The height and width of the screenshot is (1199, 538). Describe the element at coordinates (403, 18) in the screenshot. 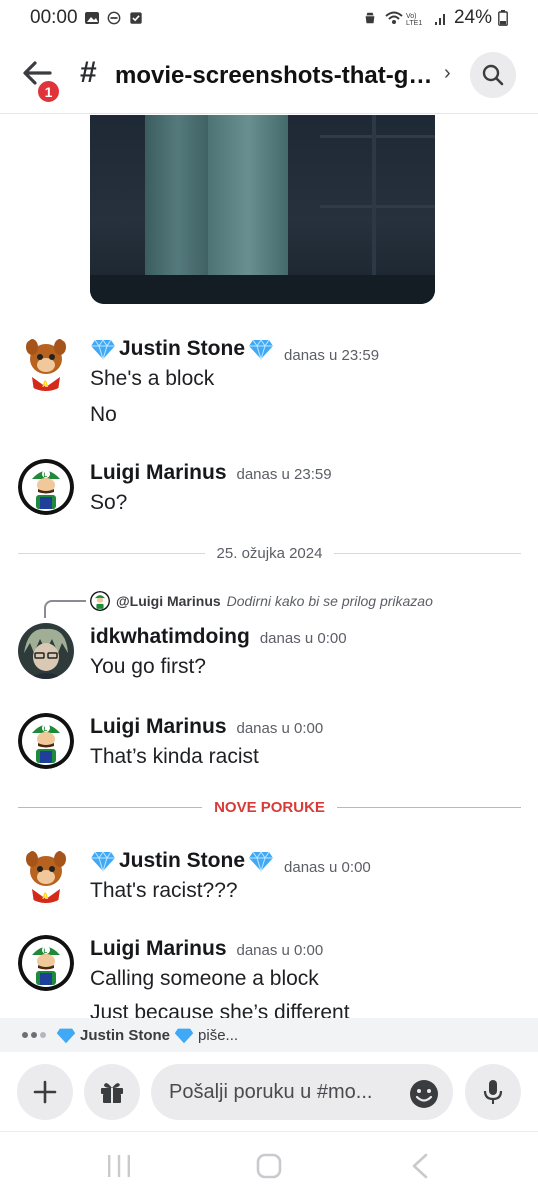

I see `wifi-volte-icon: Vo)LTE1` at that location.